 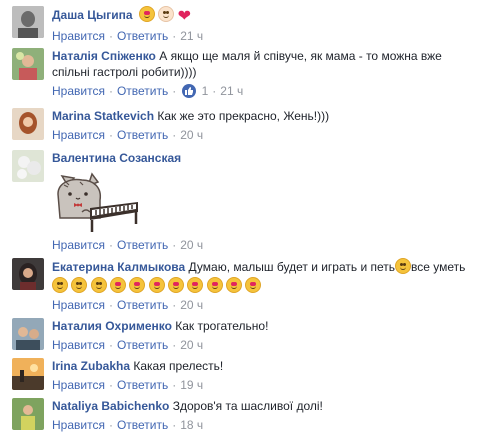 What do you see at coordinates (269, 285) in the screenshot?
I see `emoji-row` at bounding box center [269, 285].